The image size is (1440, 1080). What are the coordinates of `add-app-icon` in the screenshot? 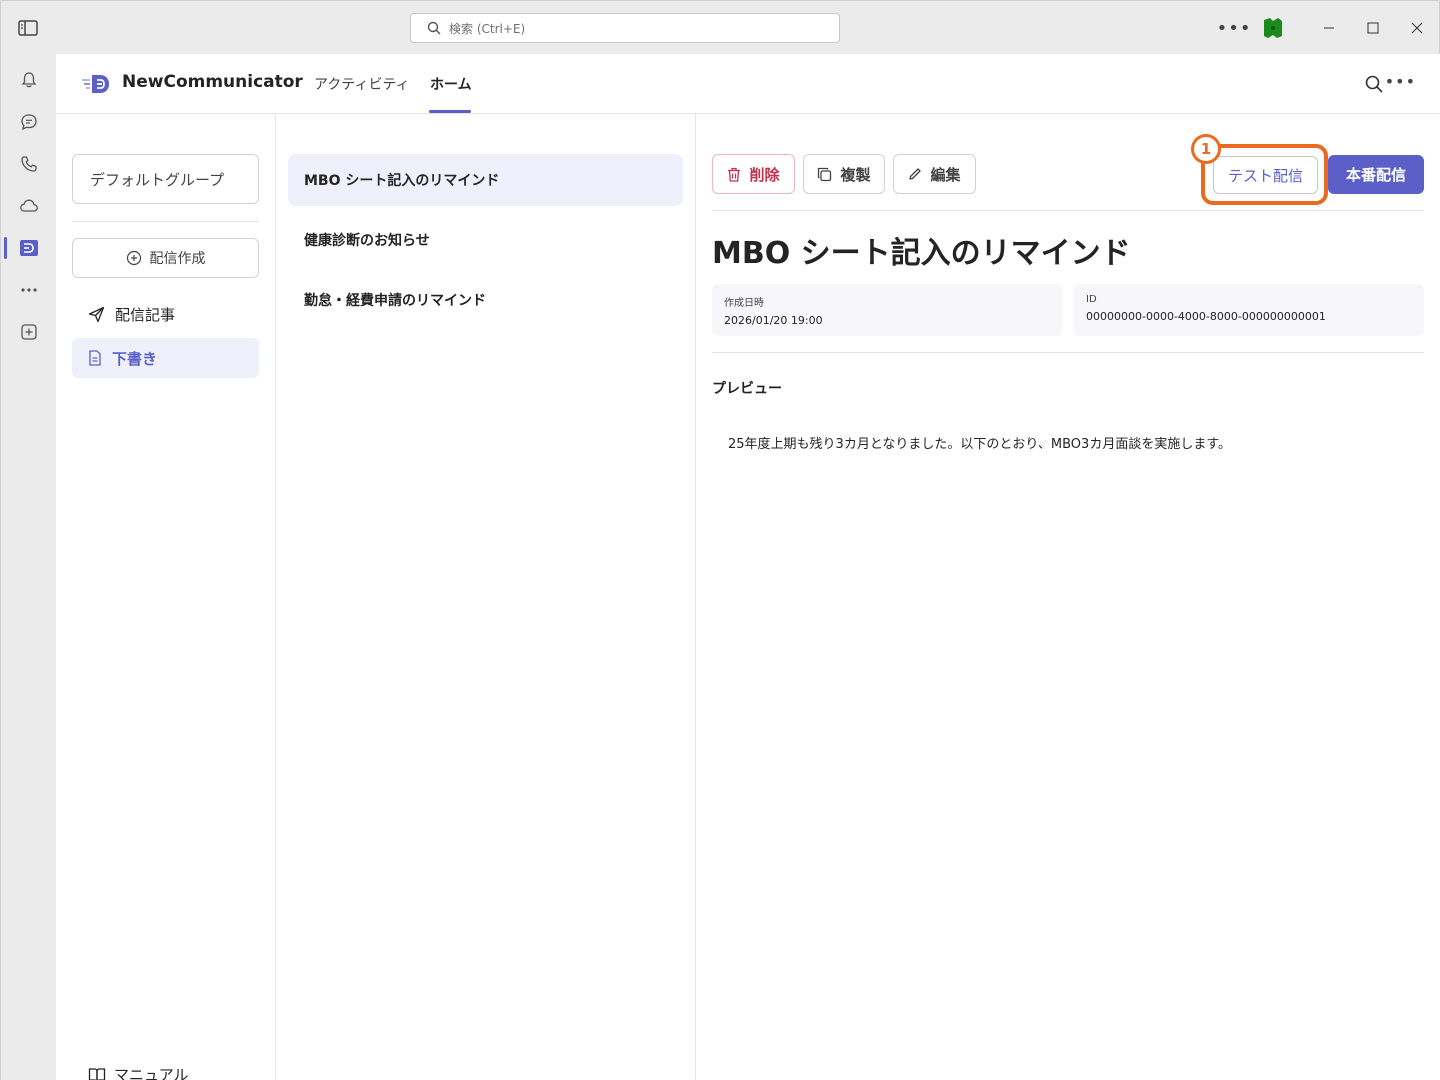 It's located at (29, 332).